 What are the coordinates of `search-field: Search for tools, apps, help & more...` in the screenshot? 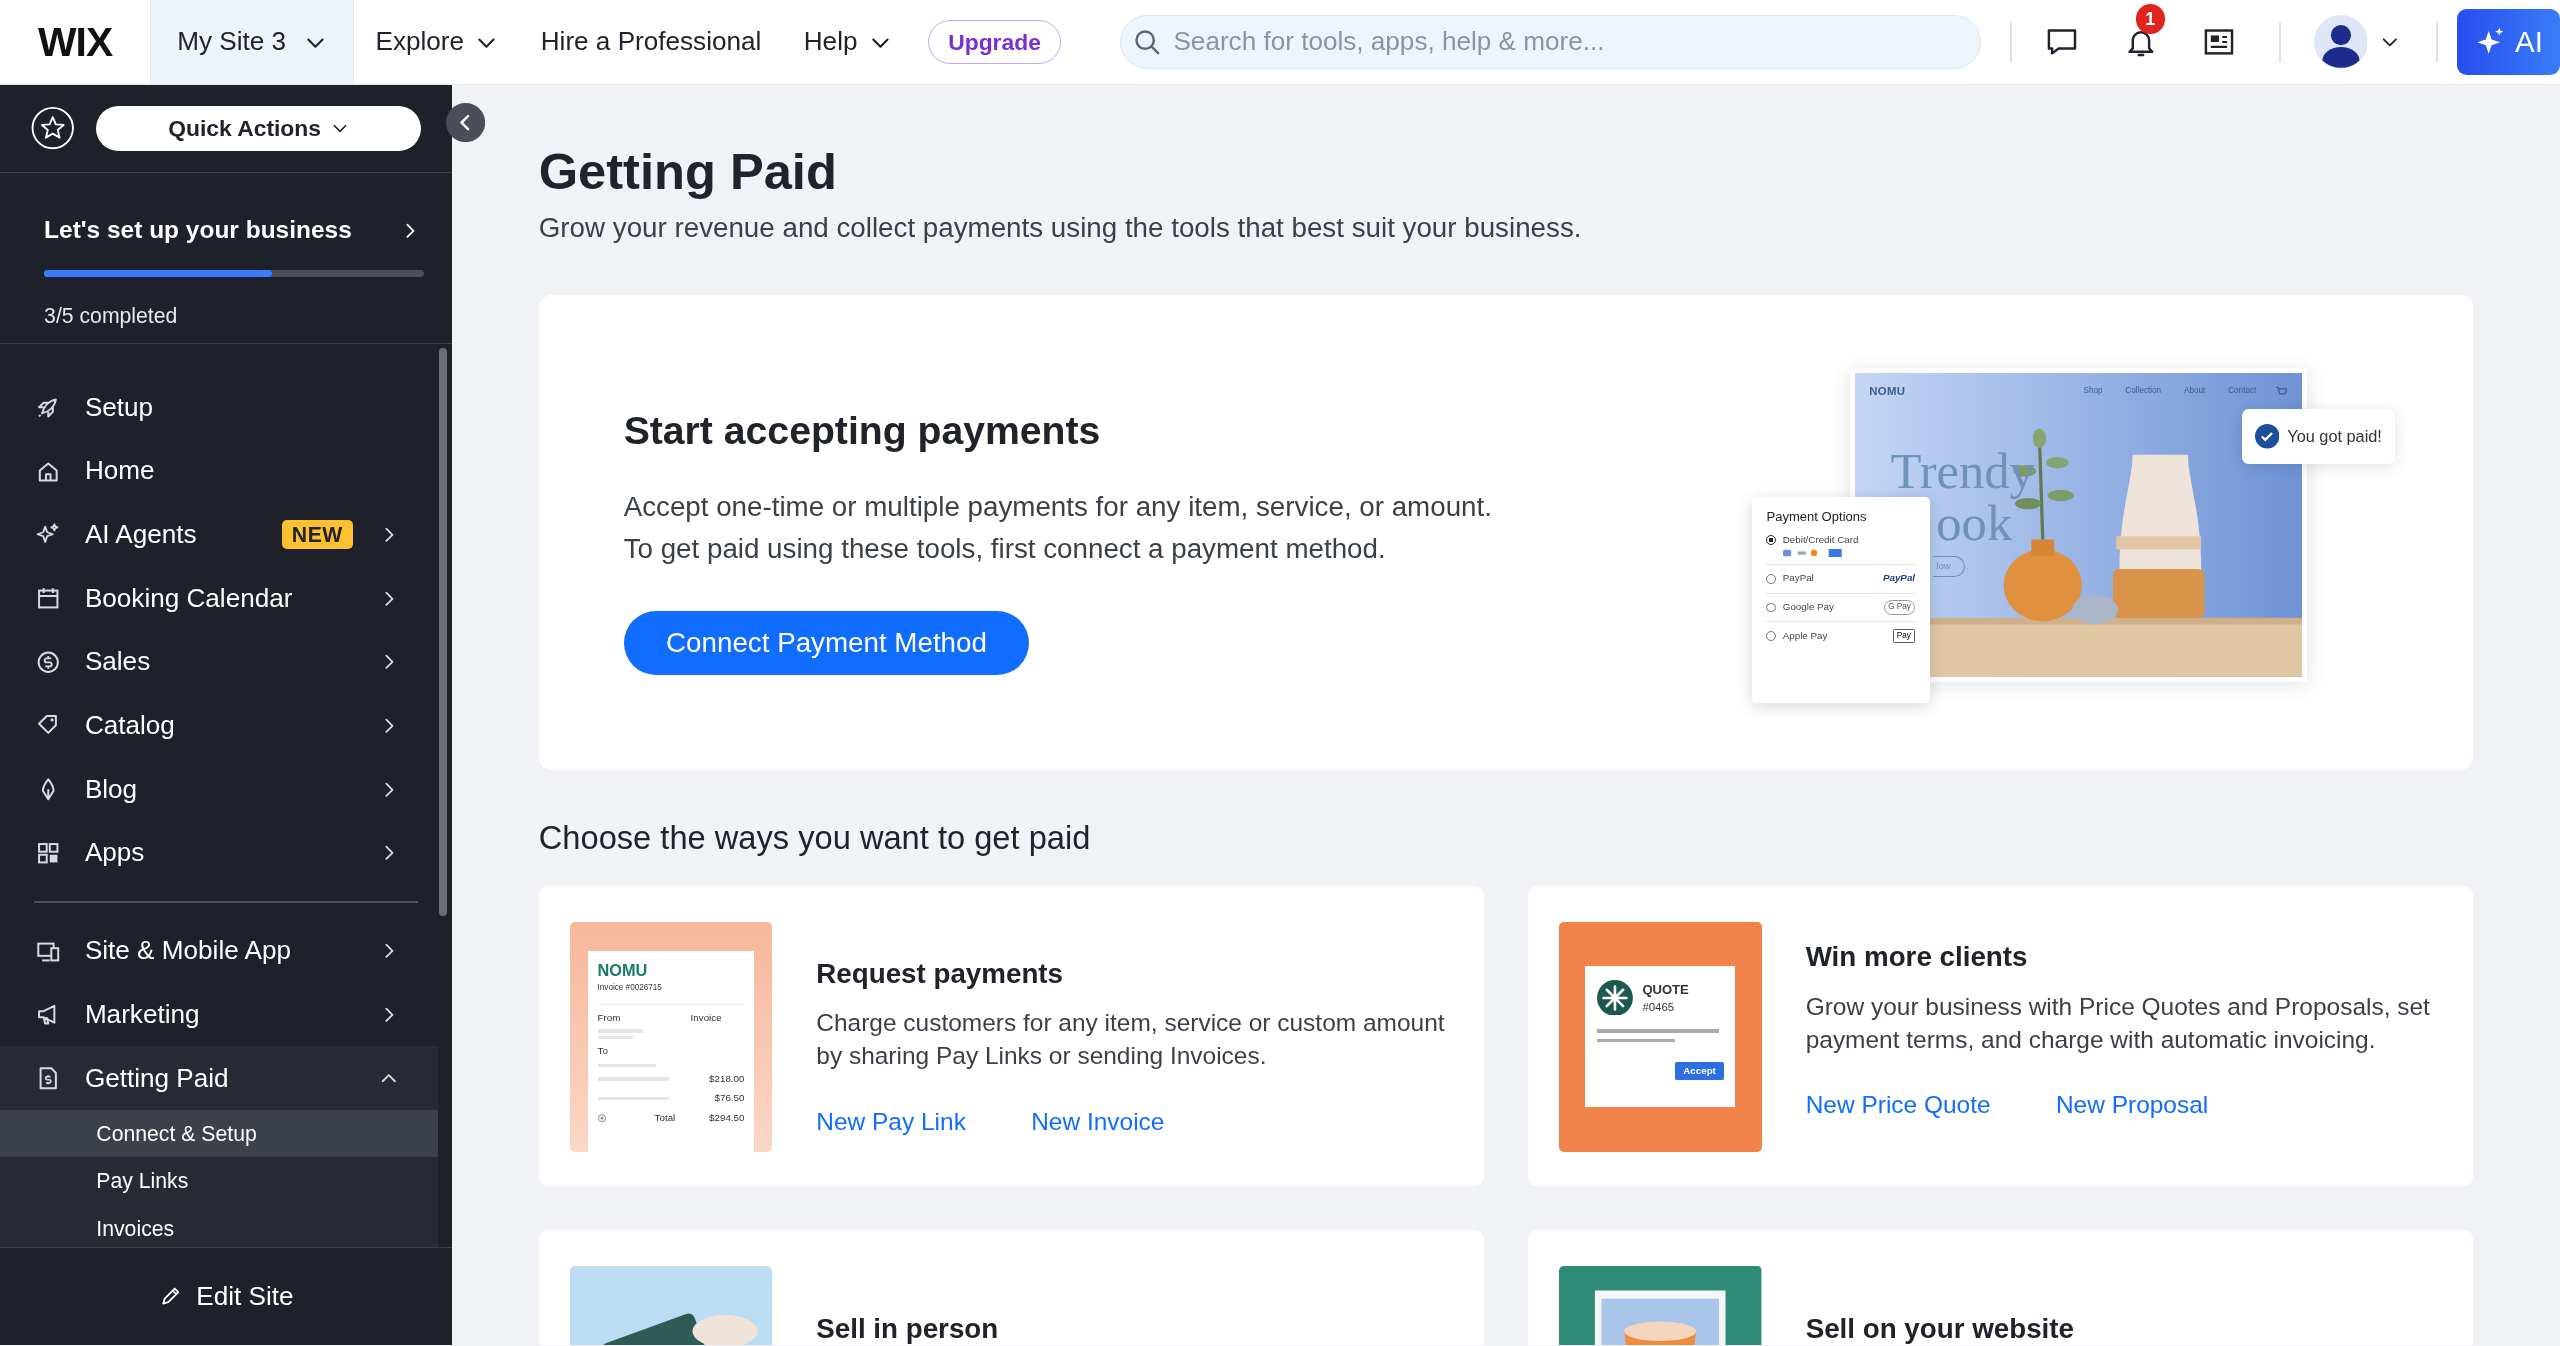 It's located at (1550, 42).